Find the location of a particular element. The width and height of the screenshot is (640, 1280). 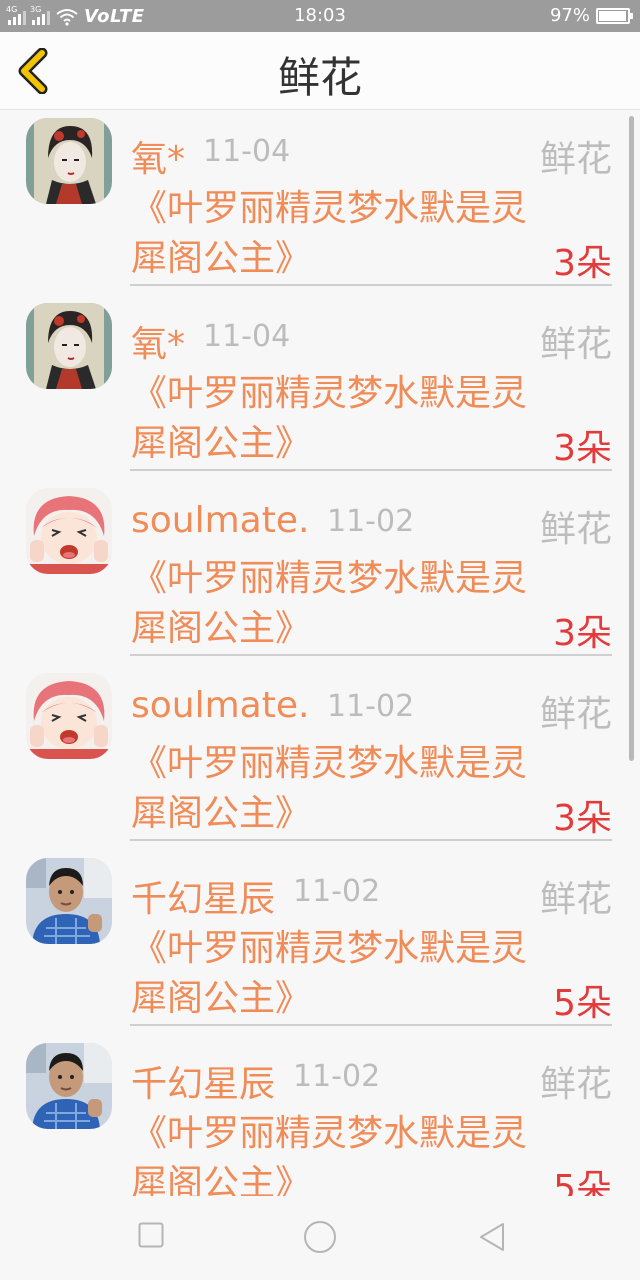

gift-count: 5朵 is located at coordinates (582, 1003).